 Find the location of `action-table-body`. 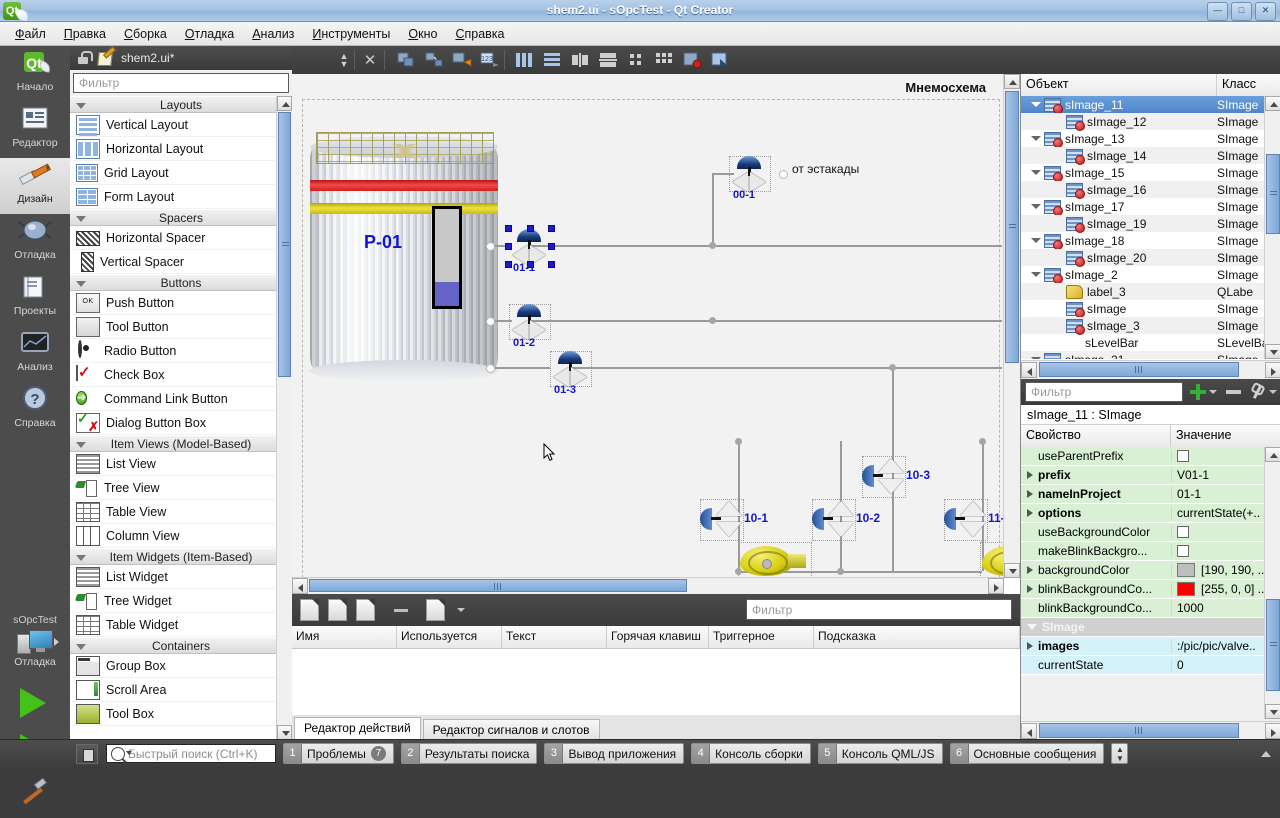

action-table-body is located at coordinates (656, 682).